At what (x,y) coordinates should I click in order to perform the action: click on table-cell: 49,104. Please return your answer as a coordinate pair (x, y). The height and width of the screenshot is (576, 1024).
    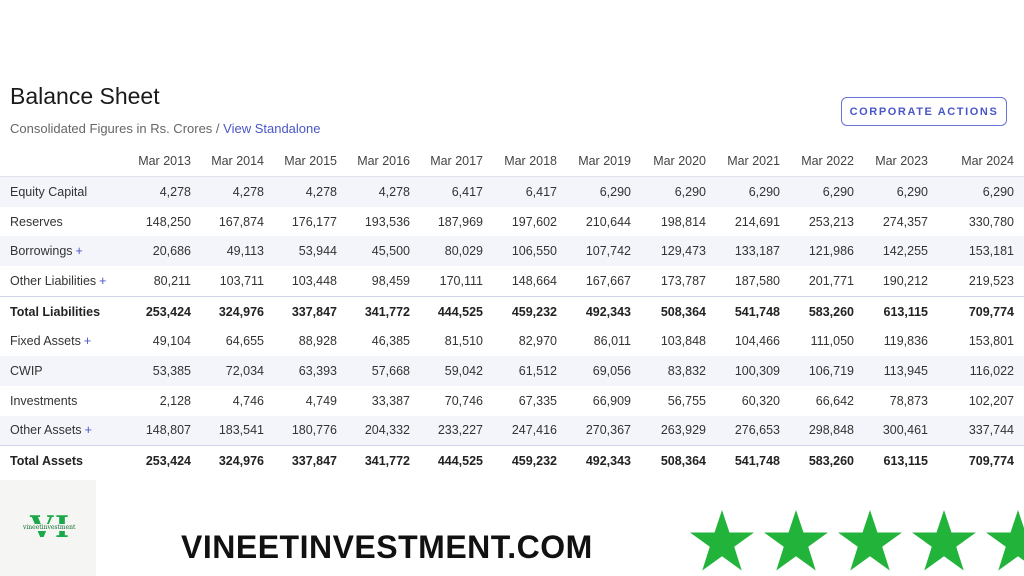
    Looking at the image, I should click on (171, 341).